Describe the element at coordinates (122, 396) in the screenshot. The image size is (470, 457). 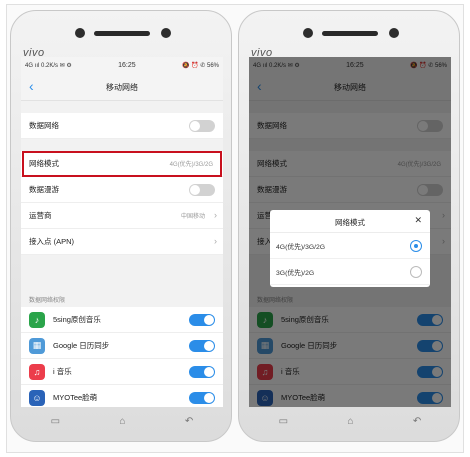
I see `app-row: ☺ MYOTee脸萌` at that location.